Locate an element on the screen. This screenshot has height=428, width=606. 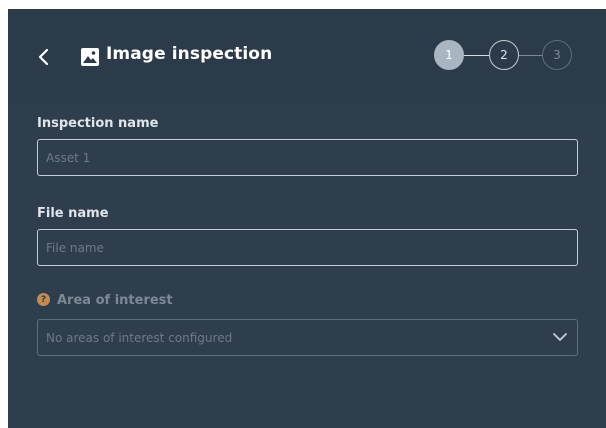
step-2: 2 is located at coordinates (504, 55).